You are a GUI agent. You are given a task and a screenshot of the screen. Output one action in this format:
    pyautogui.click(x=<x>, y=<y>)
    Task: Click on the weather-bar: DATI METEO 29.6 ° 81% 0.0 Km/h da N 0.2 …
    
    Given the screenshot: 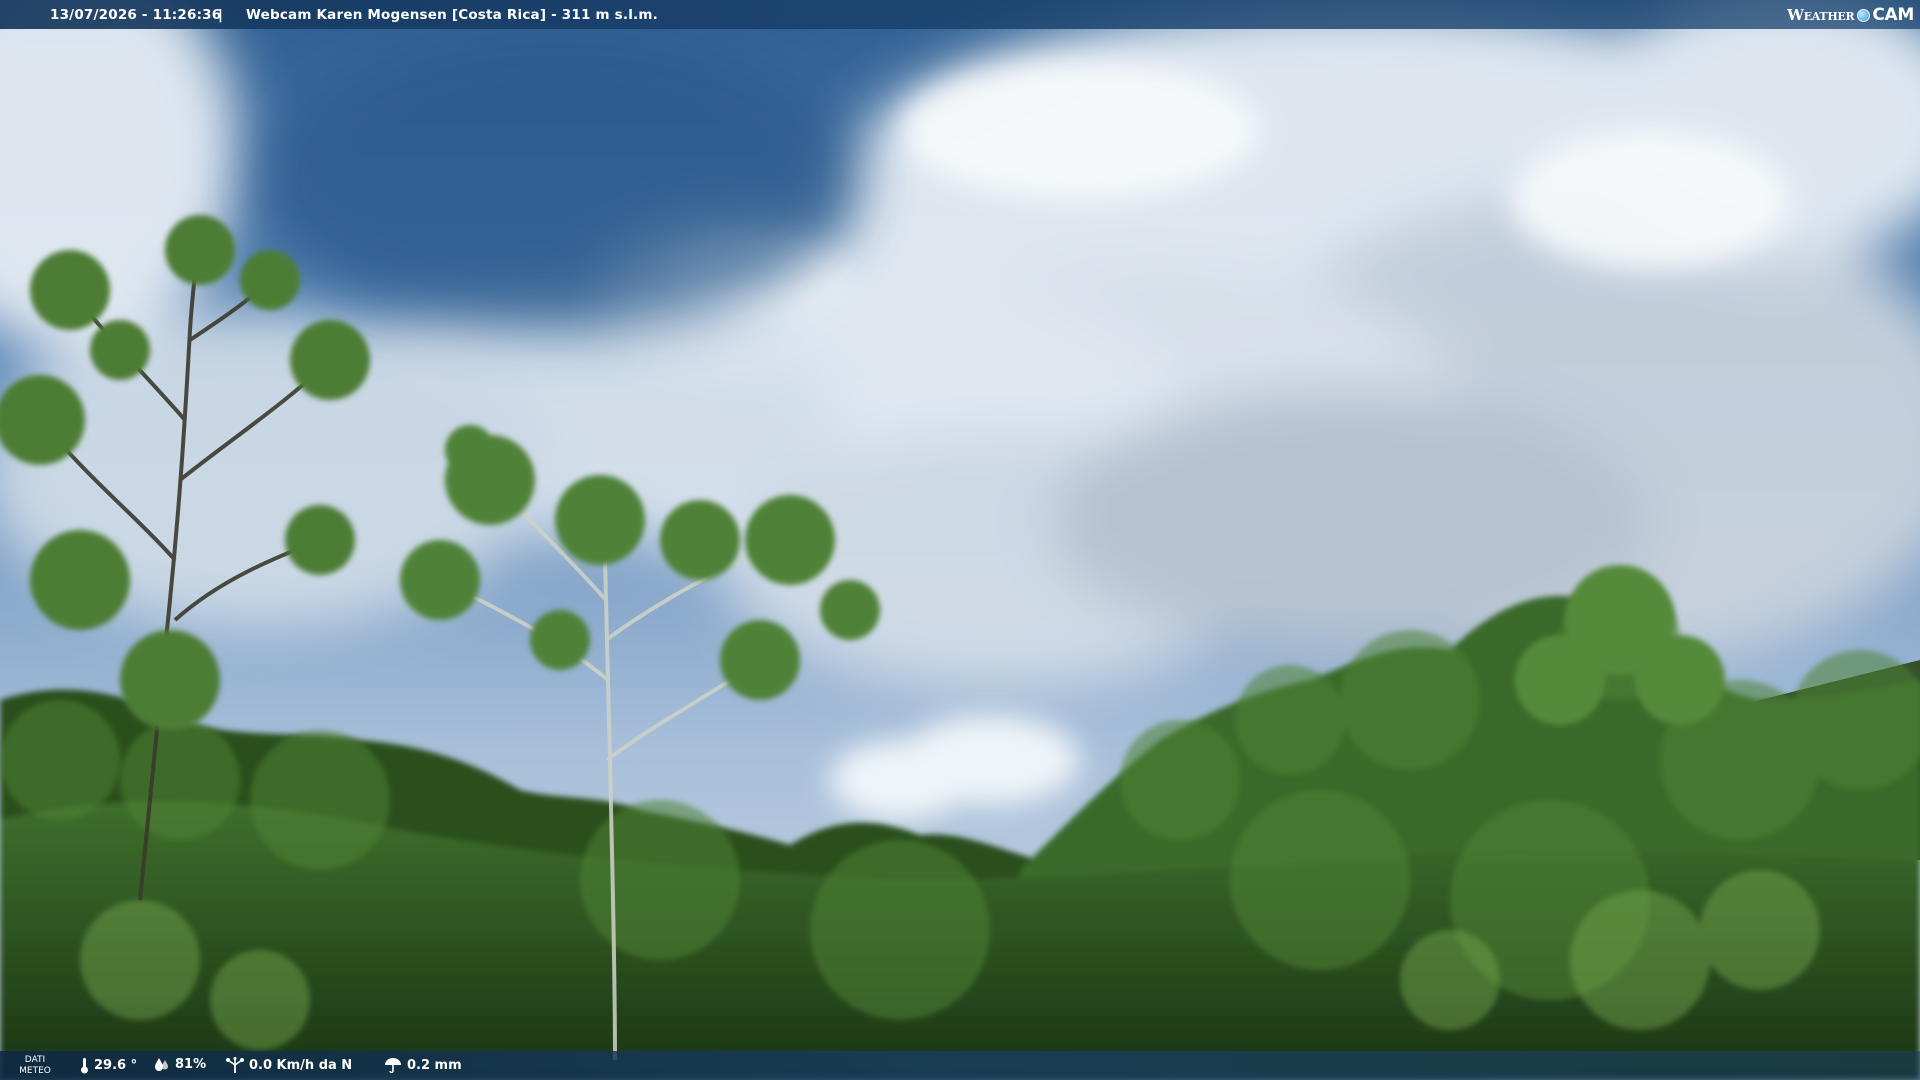 What is the action you would take?
    pyautogui.click(x=960, y=1065)
    